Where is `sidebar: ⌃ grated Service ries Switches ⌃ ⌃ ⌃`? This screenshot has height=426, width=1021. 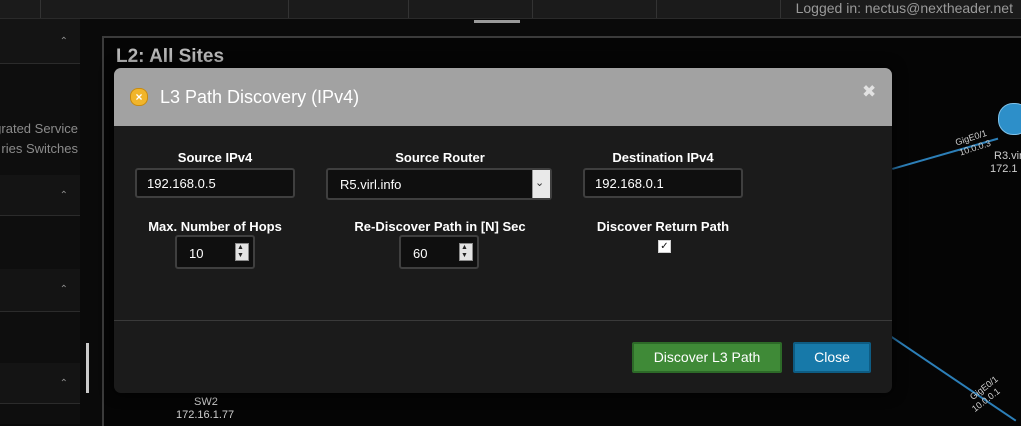 sidebar: ⌃ grated Service ries Switches ⌃ ⌃ ⌃ is located at coordinates (40, 221).